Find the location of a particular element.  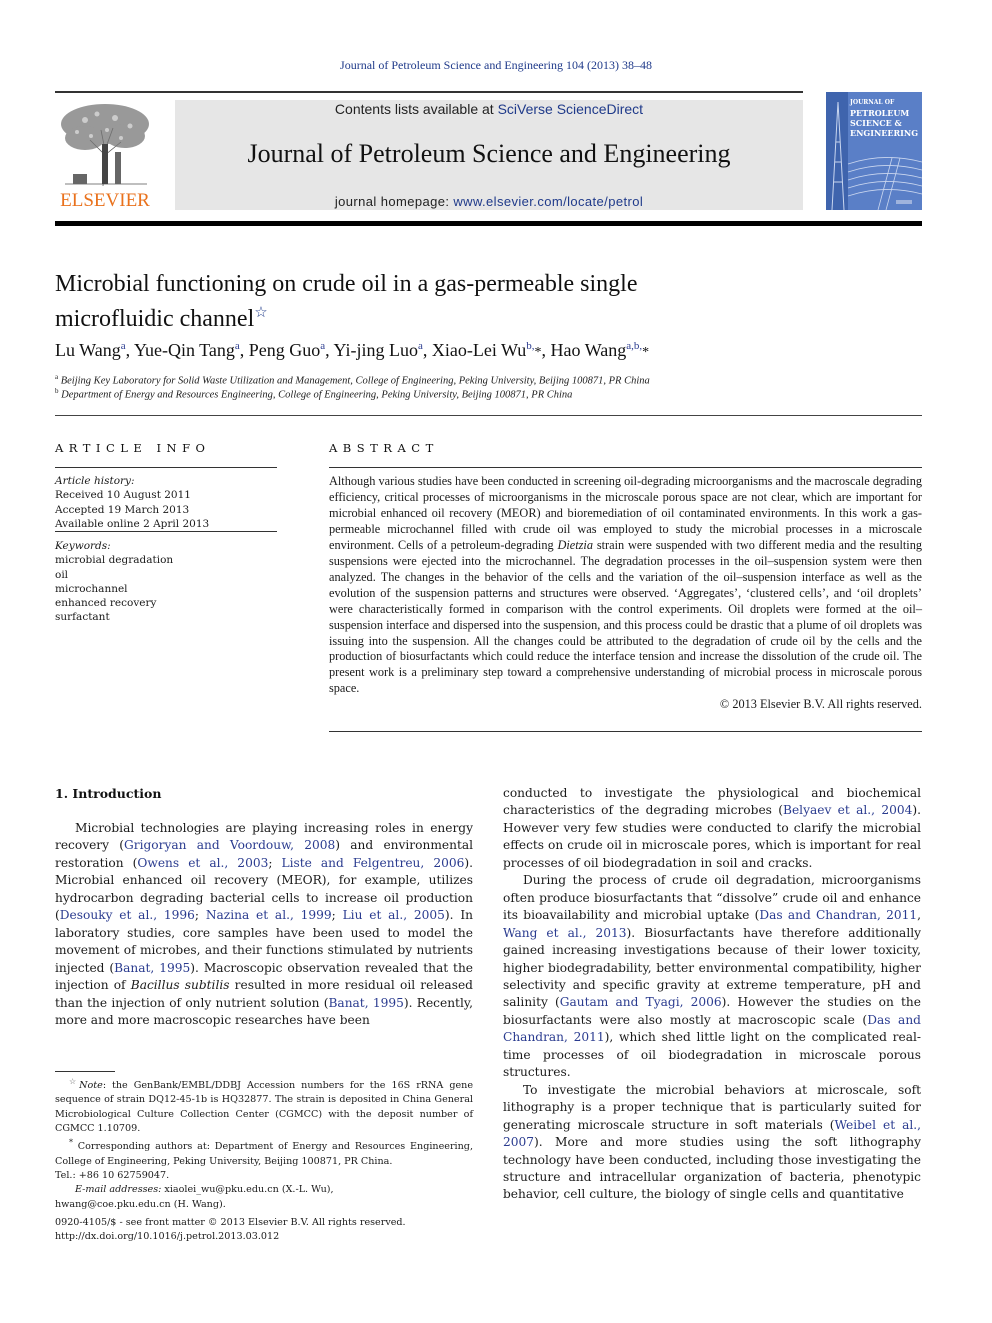

keywords-label: Keywords: is located at coordinates (83, 546).